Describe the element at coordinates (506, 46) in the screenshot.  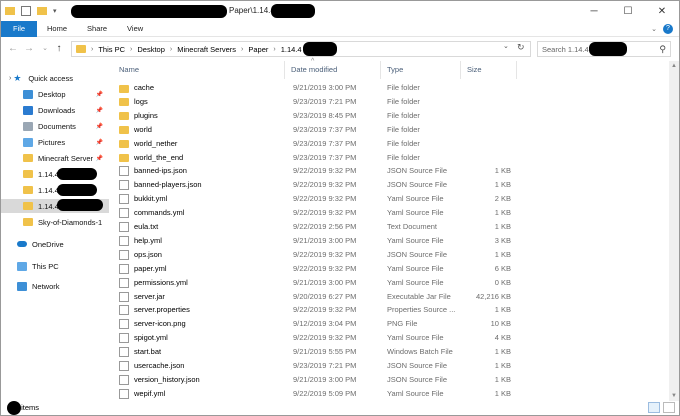
I see `address-dropdown-icon: ⌄` at that location.